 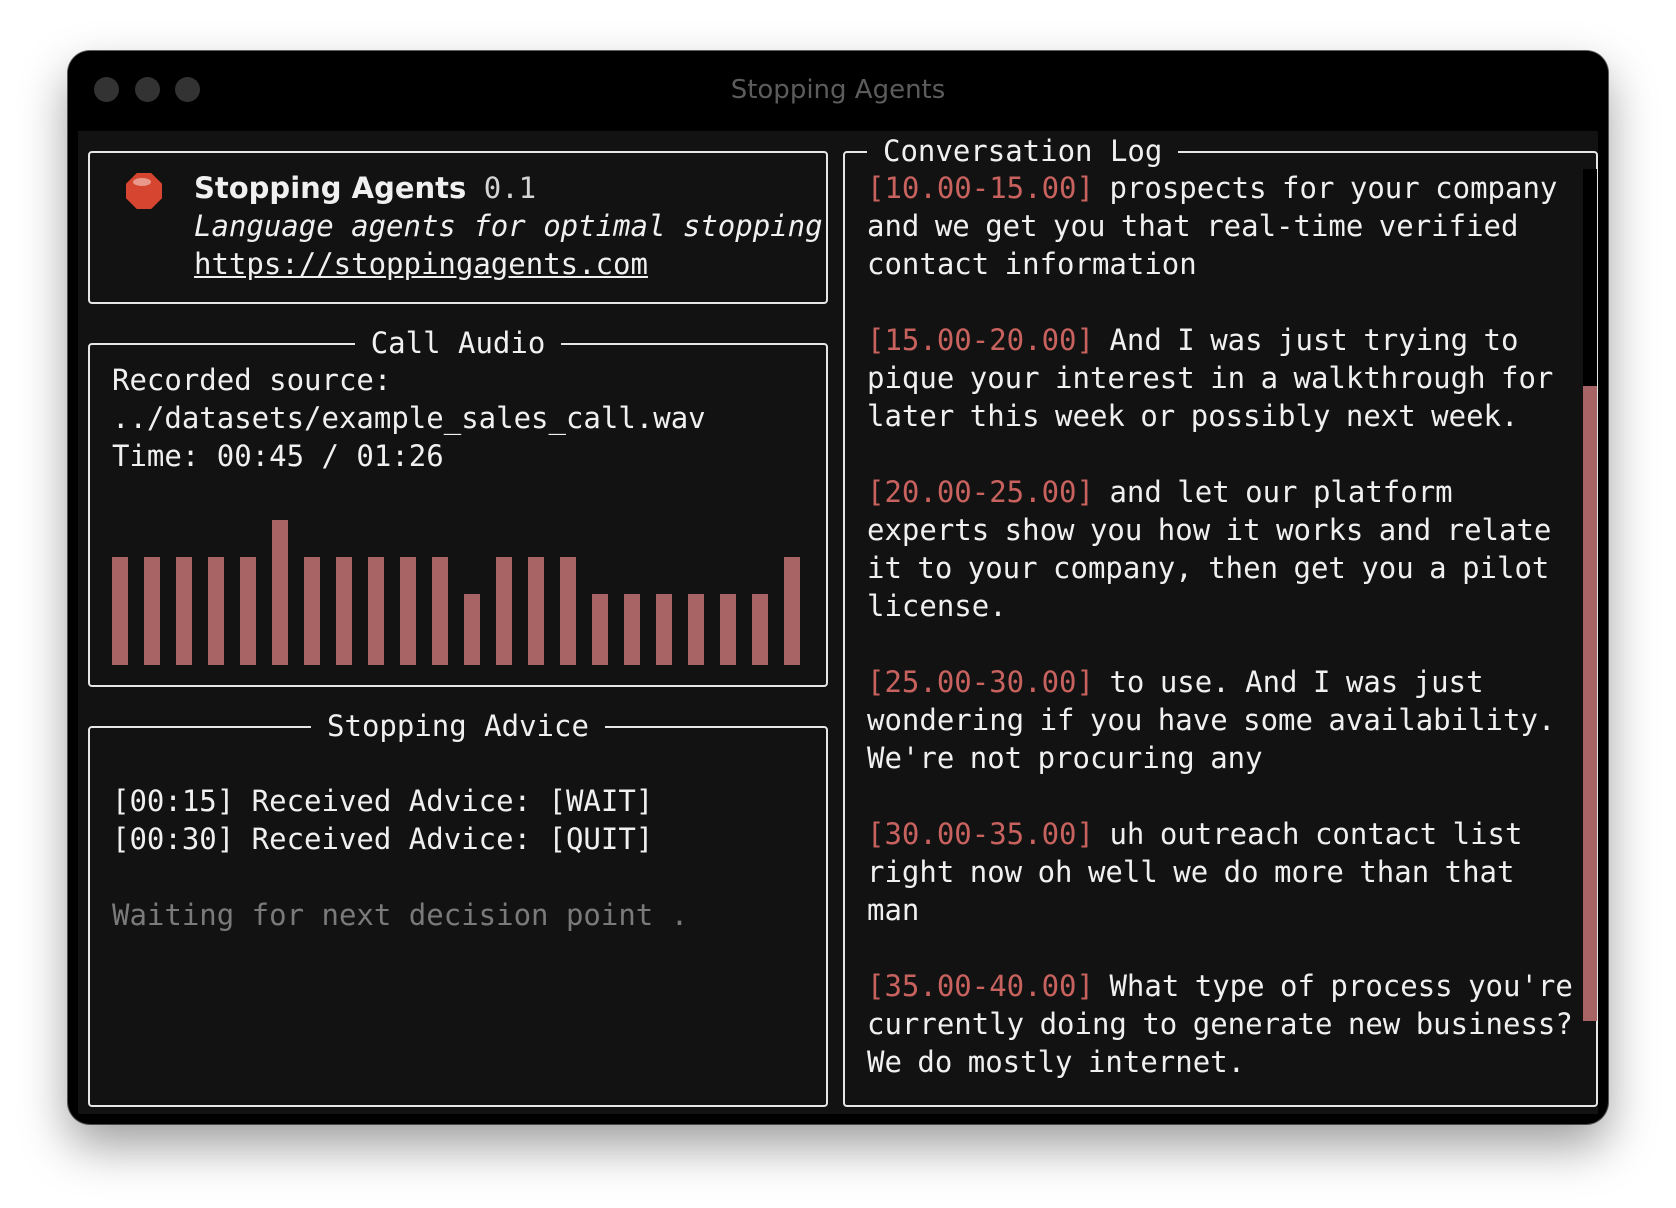 What do you see at coordinates (980, 986) in the screenshot?
I see `log-entry-timestamp: [35.00-40.00]` at bounding box center [980, 986].